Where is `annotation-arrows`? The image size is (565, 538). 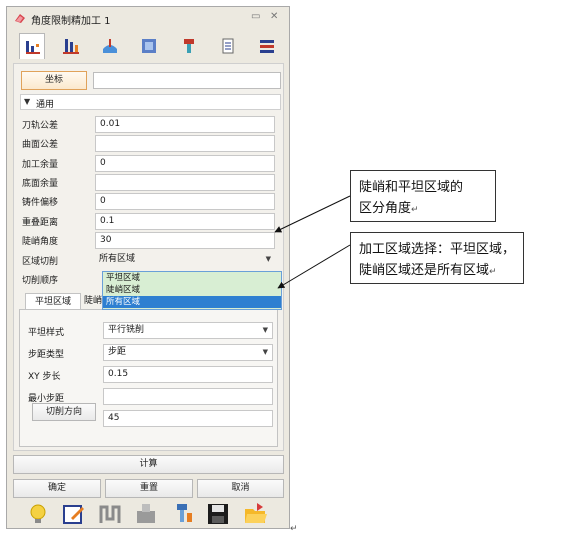
annotation-arrows is located at coordinates (312, 242).